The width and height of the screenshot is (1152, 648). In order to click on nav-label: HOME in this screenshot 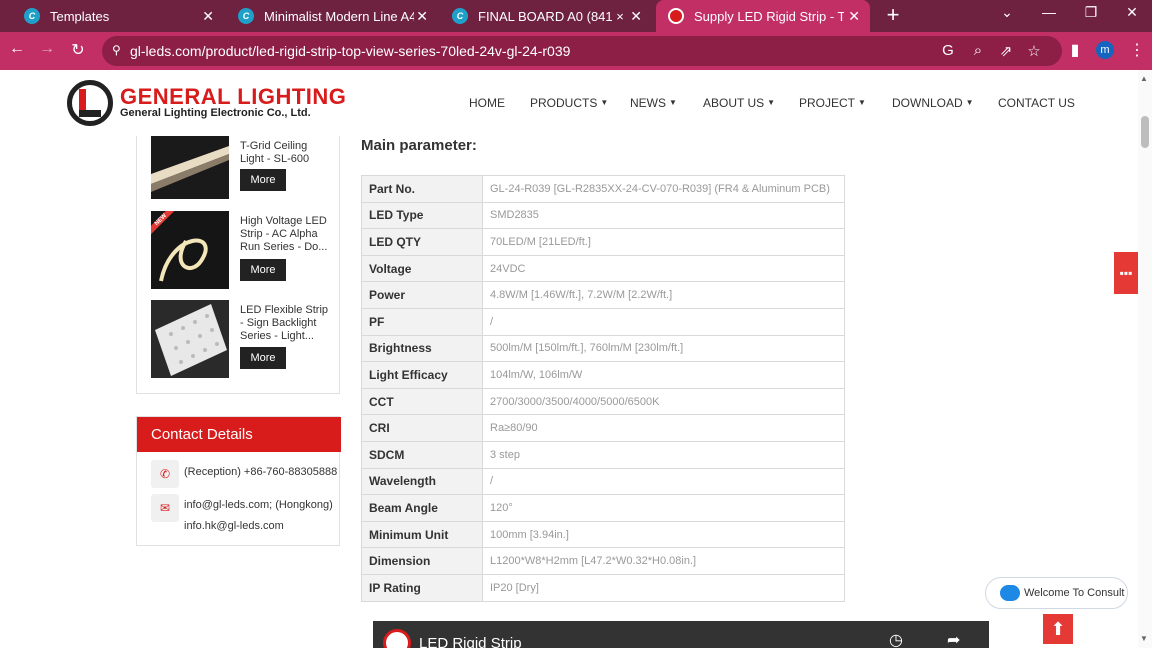, I will do `click(487, 103)`.